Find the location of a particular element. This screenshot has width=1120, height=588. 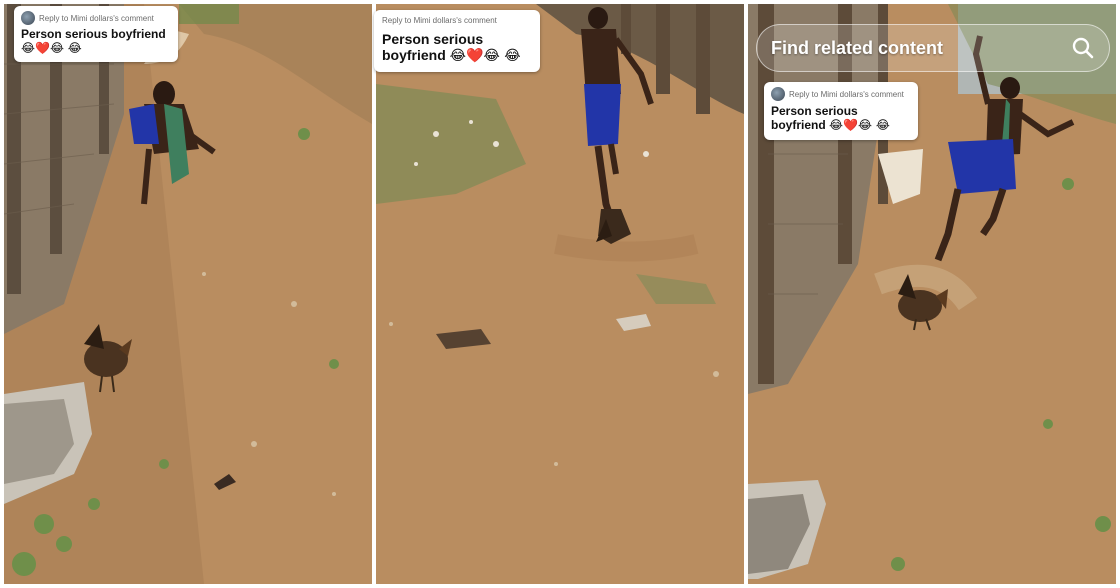

find-related-content-search-bar: Find related content is located at coordinates (933, 48).